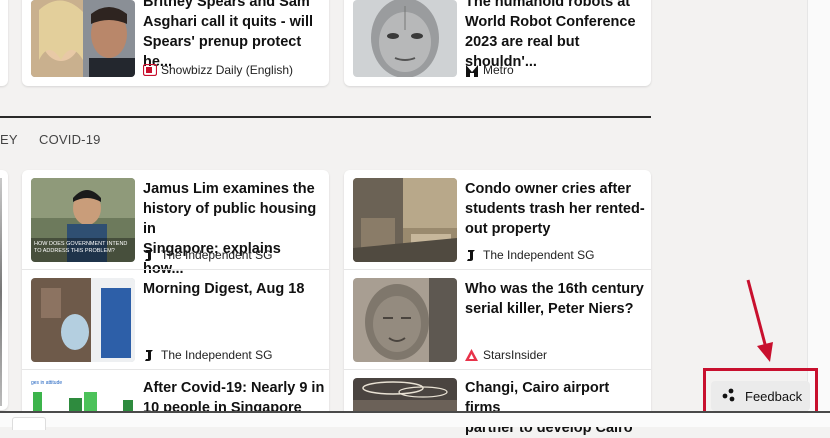  What do you see at coordinates (471, 70) in the screenshot?
I see `metro-logo-icon` at bounding box center [471, 70].